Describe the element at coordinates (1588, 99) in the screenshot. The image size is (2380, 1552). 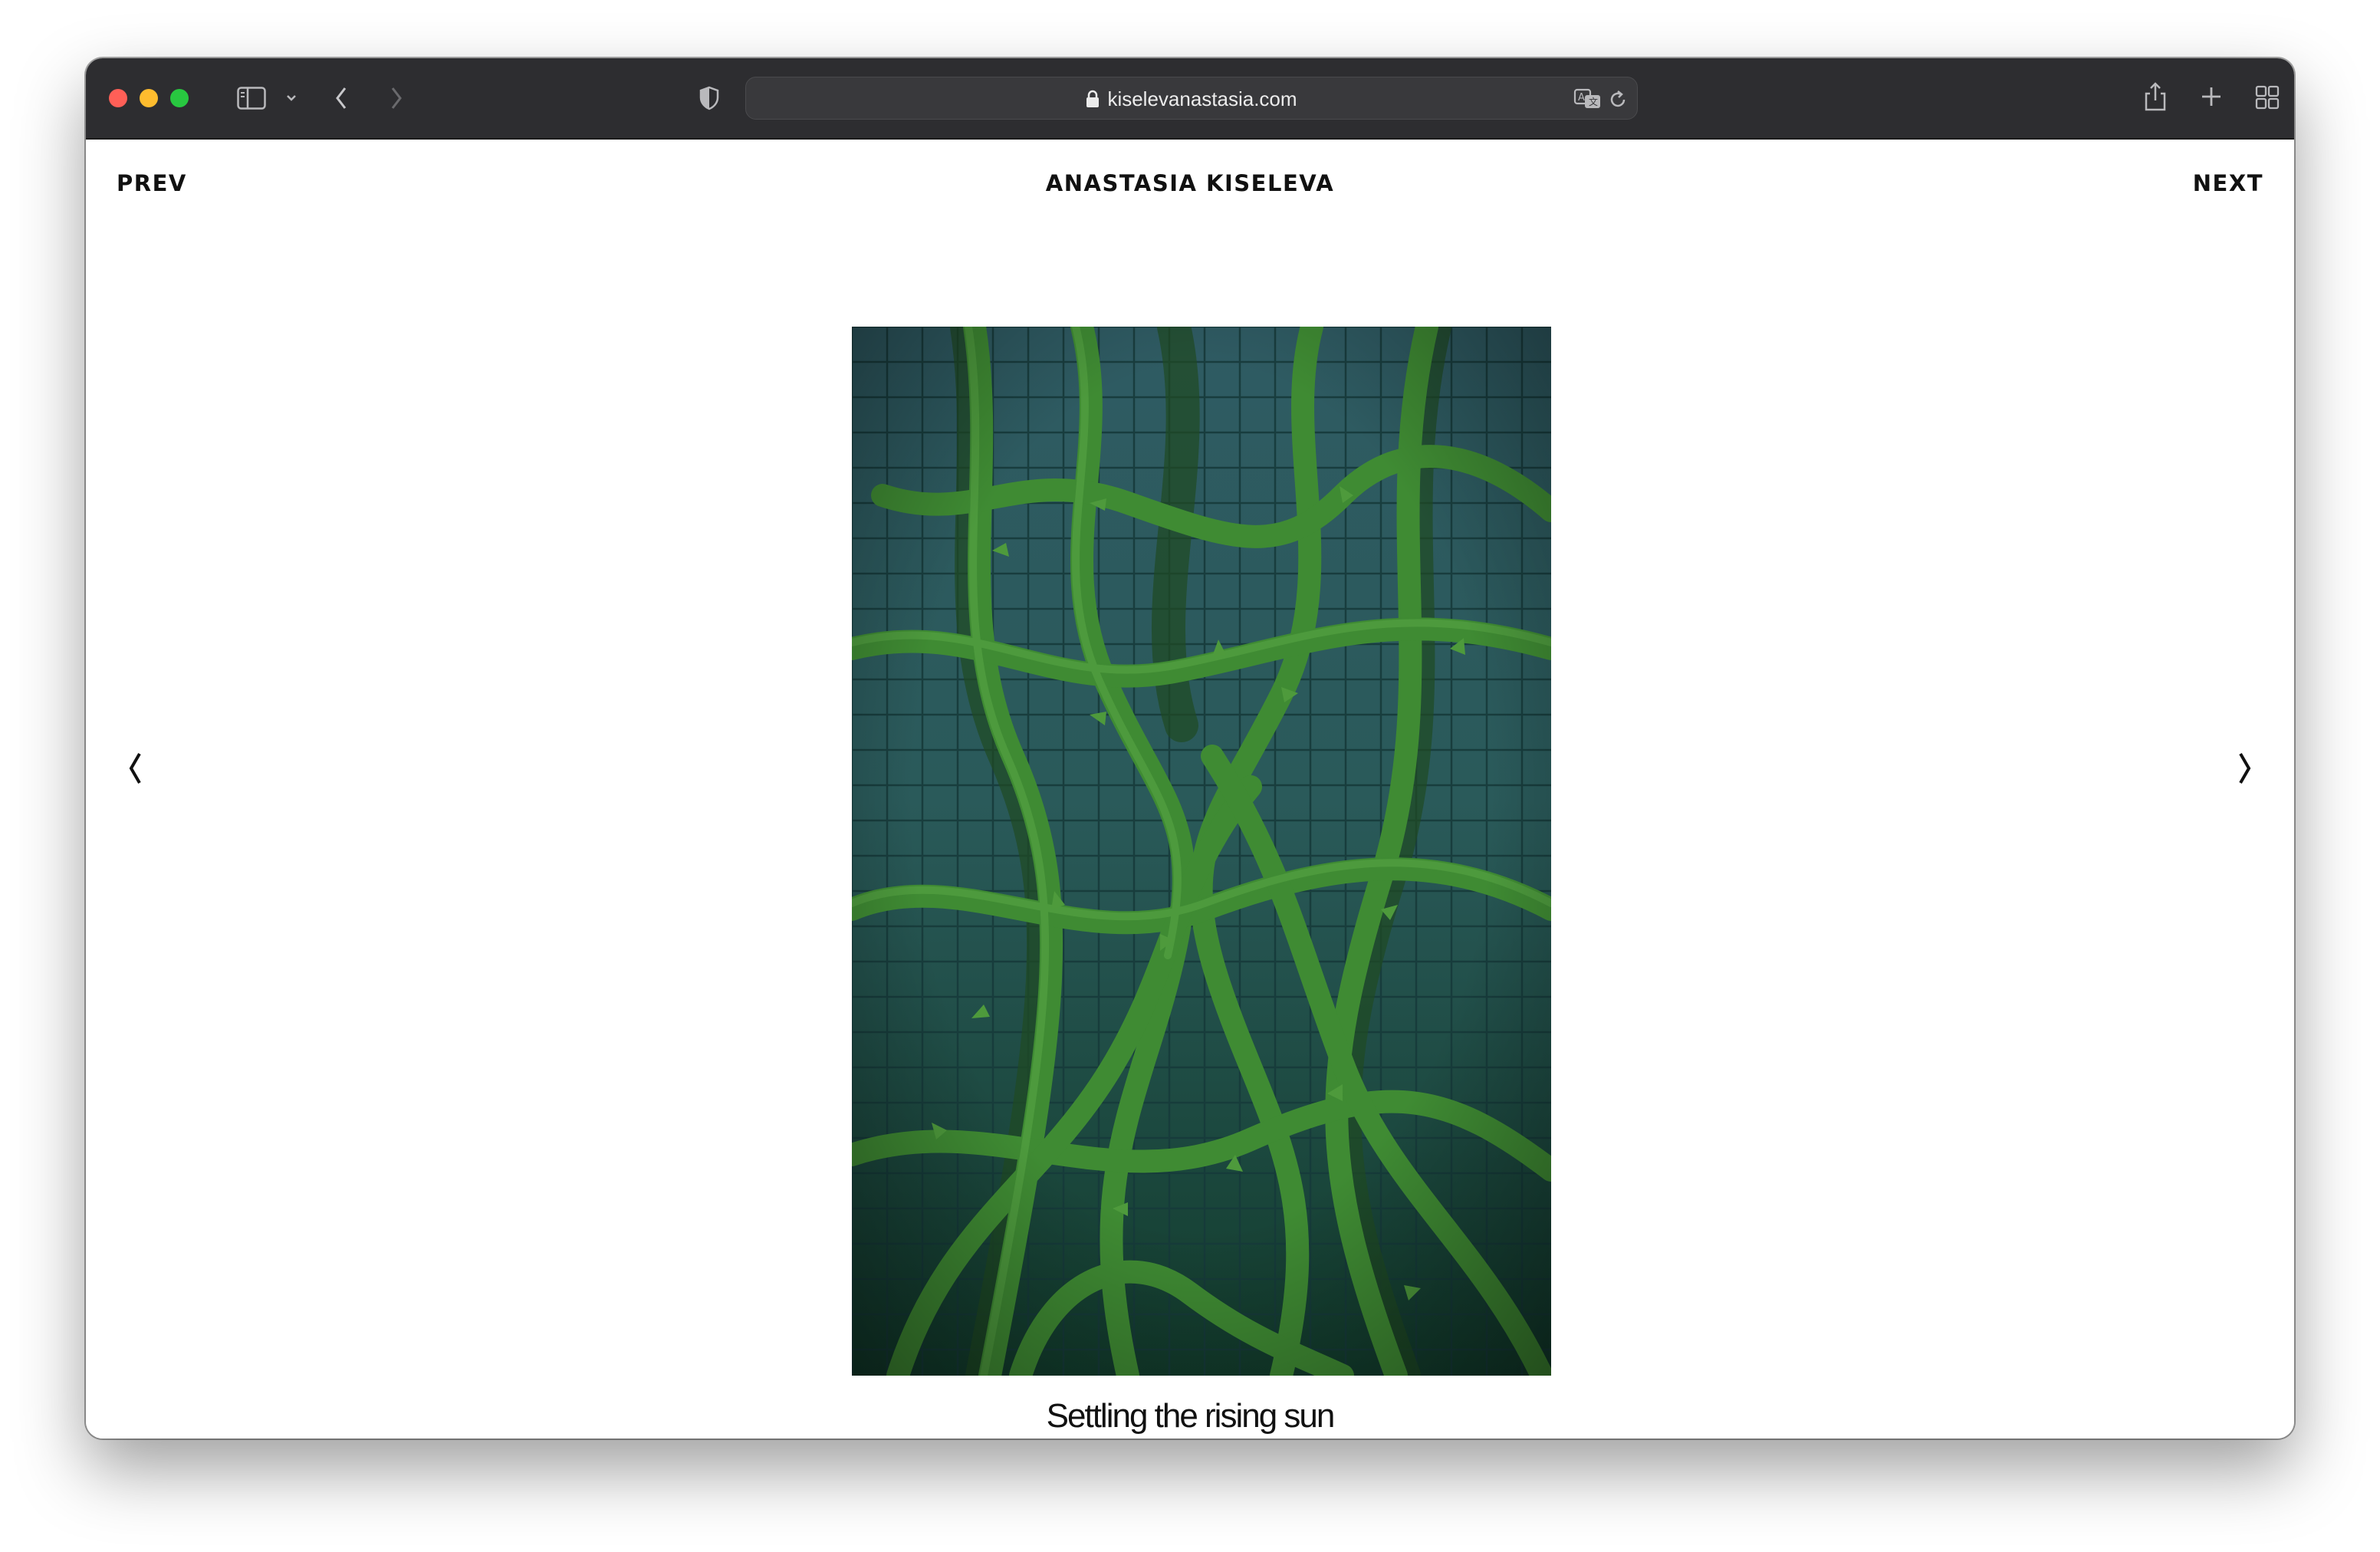
I see `translate-icon: A文` at that location.